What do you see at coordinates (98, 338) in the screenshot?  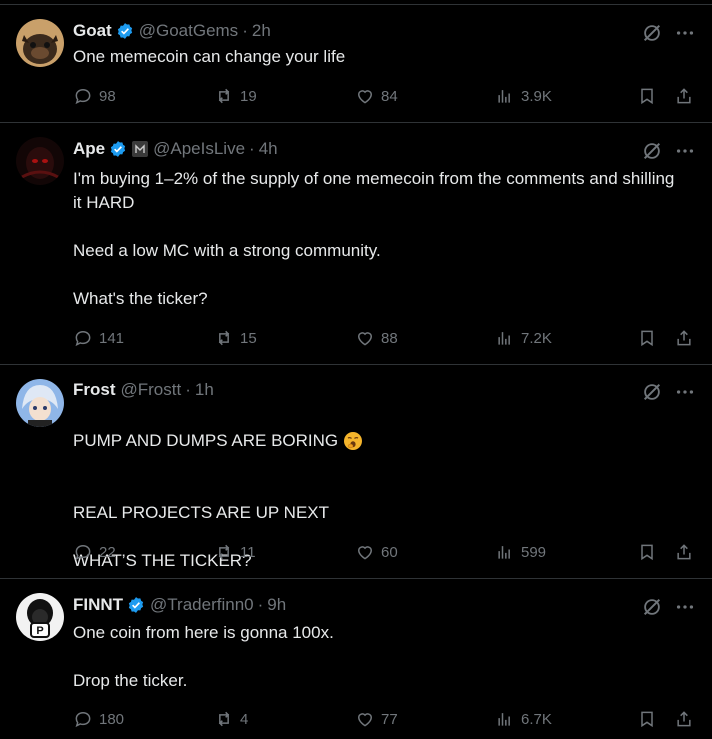 I see `reply-button: 141` at bounding box center [98, 338].